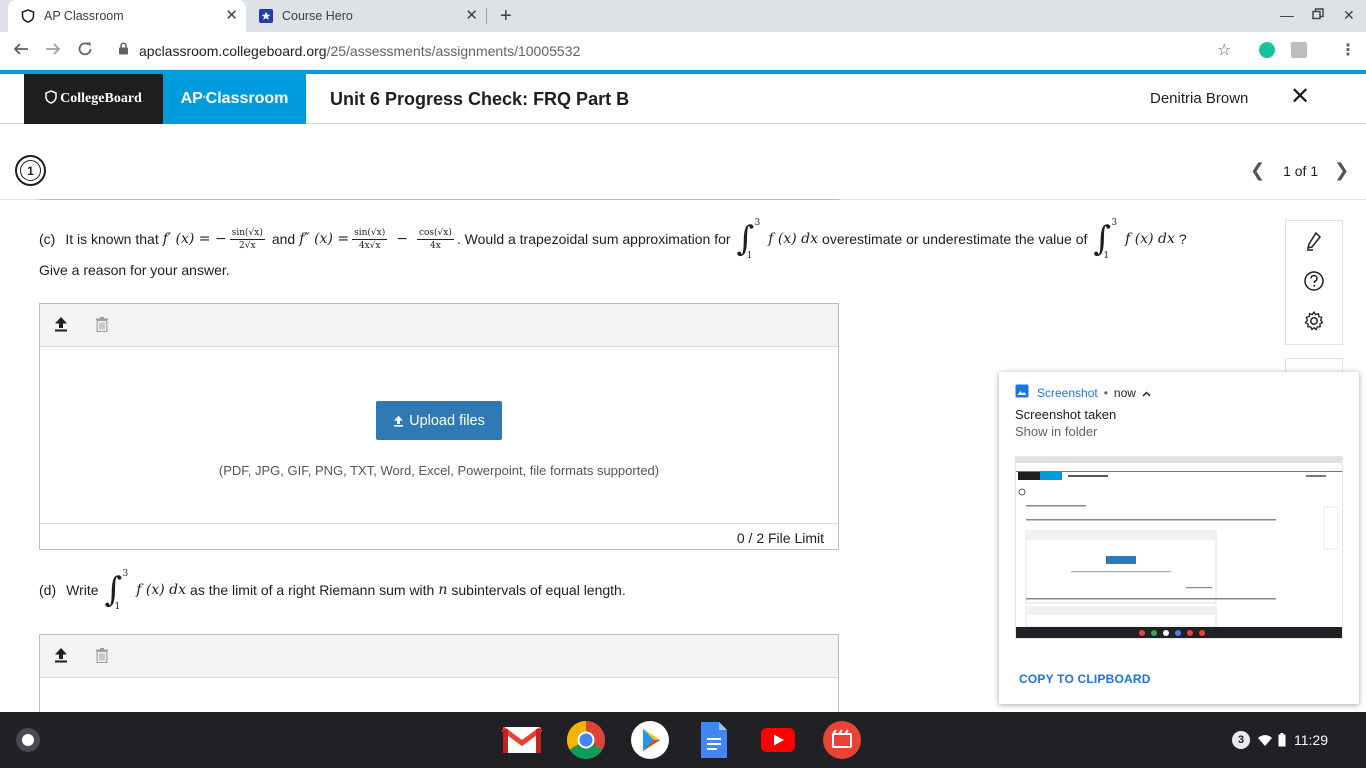  What do you see at coordinates (435, 233) in the screenshot?
I see `fraction-numerator: cos(√x)` at bounding box center [435, 233].